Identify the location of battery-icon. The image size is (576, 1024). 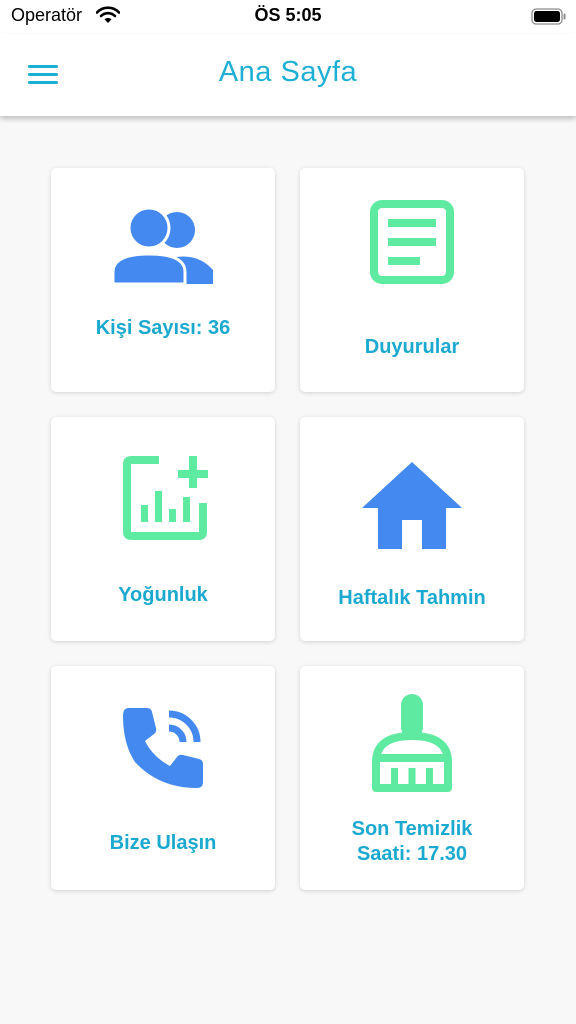
(548, 16).